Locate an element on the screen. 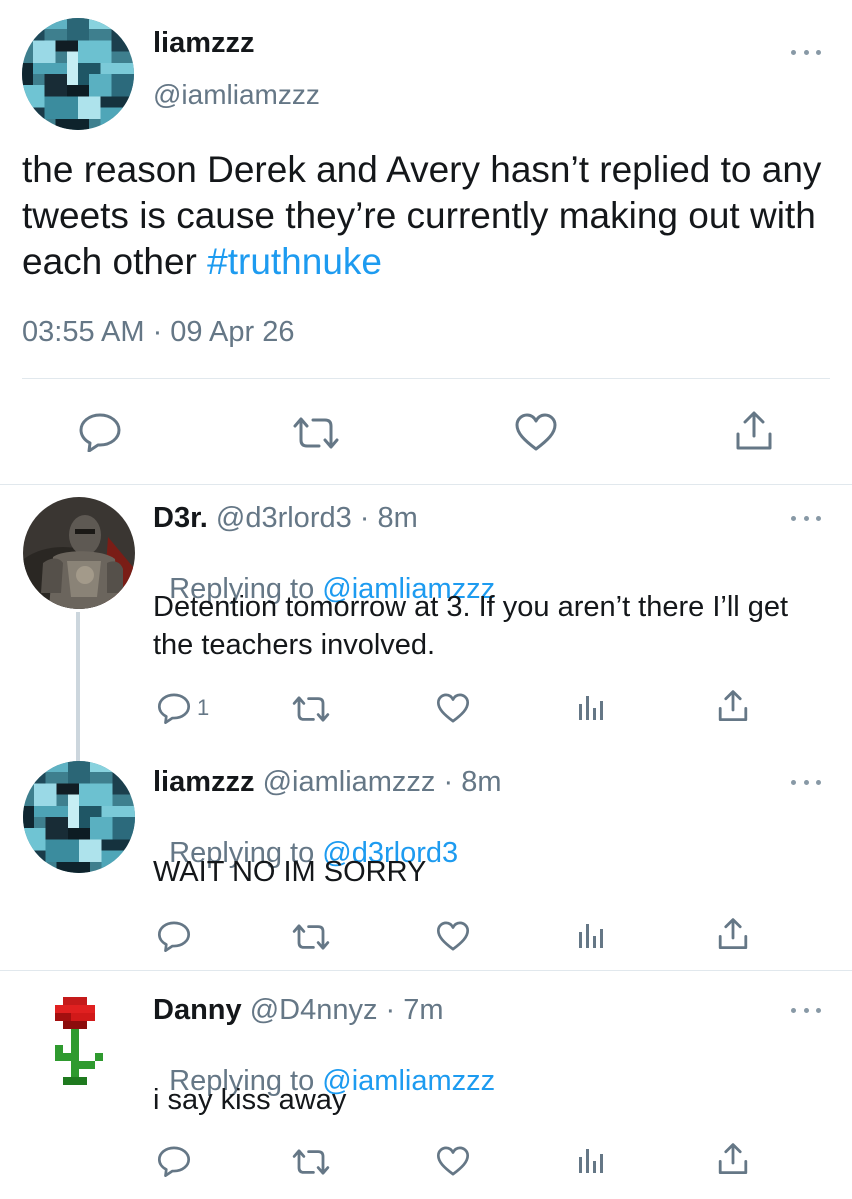 Image resolution: width=852 pixels, height=1199 pixels. hashtag-link: #truthnuke is located at coordinates (294, 261).